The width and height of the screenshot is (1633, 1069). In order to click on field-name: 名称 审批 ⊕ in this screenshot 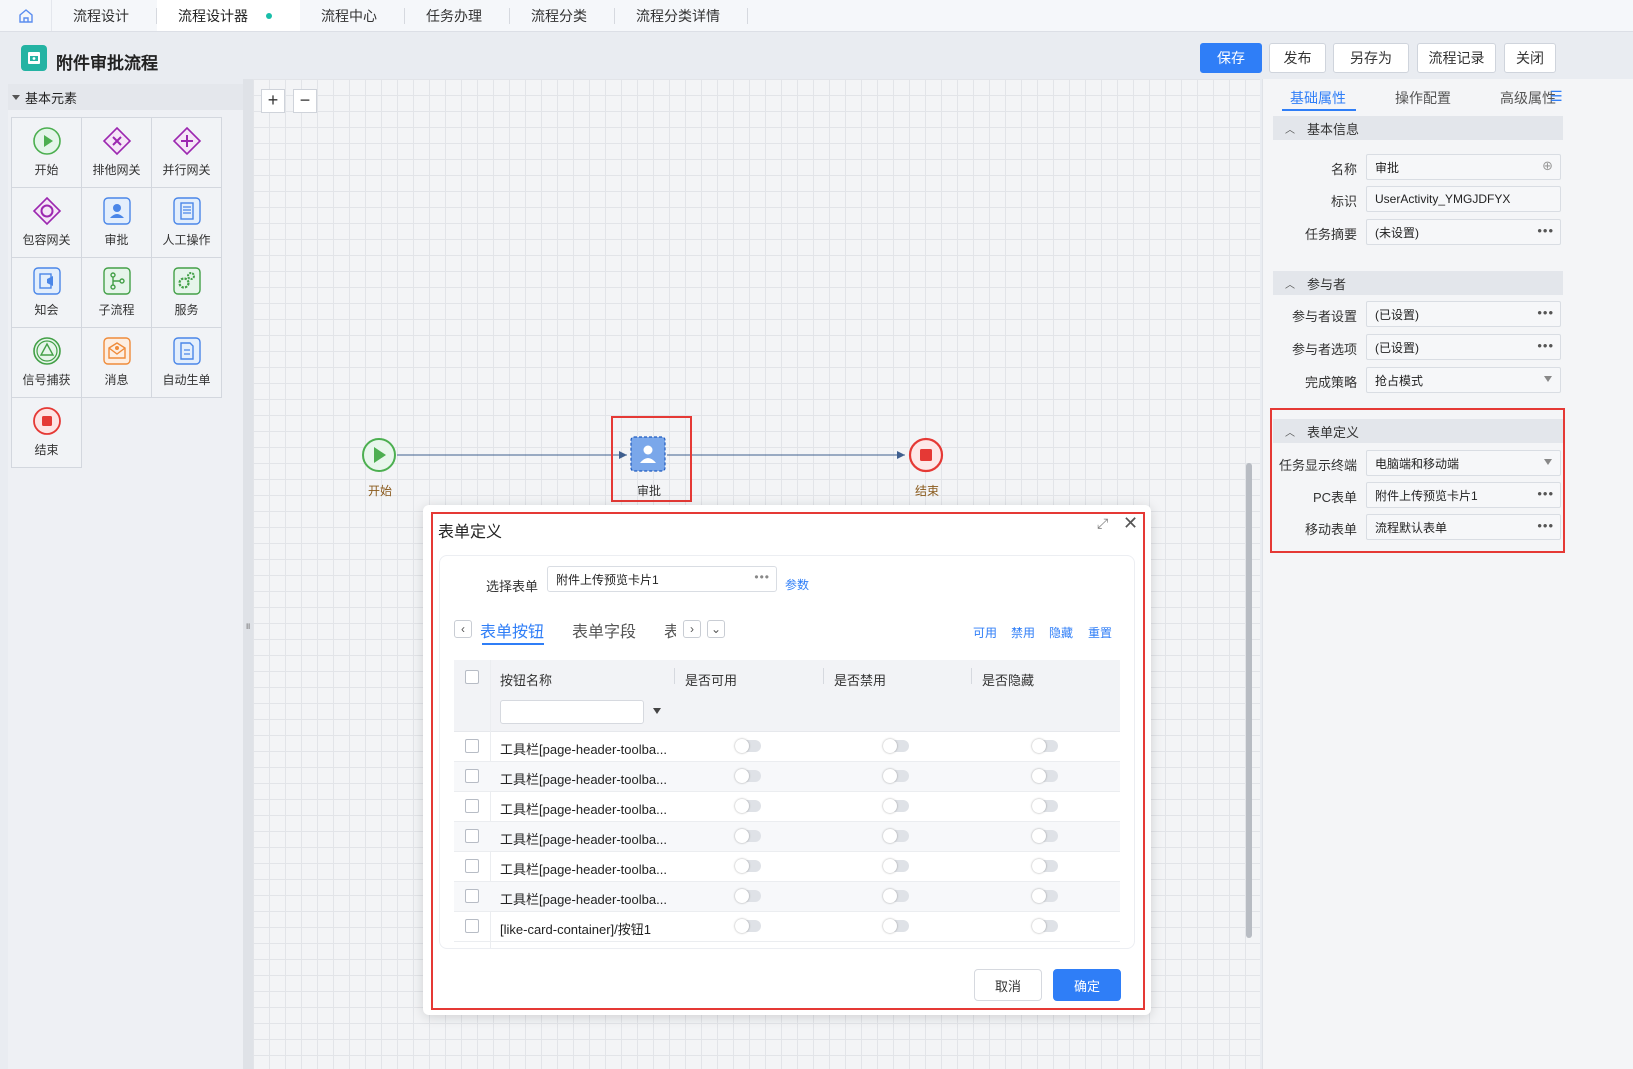, I will do `click(1413, 167)`.